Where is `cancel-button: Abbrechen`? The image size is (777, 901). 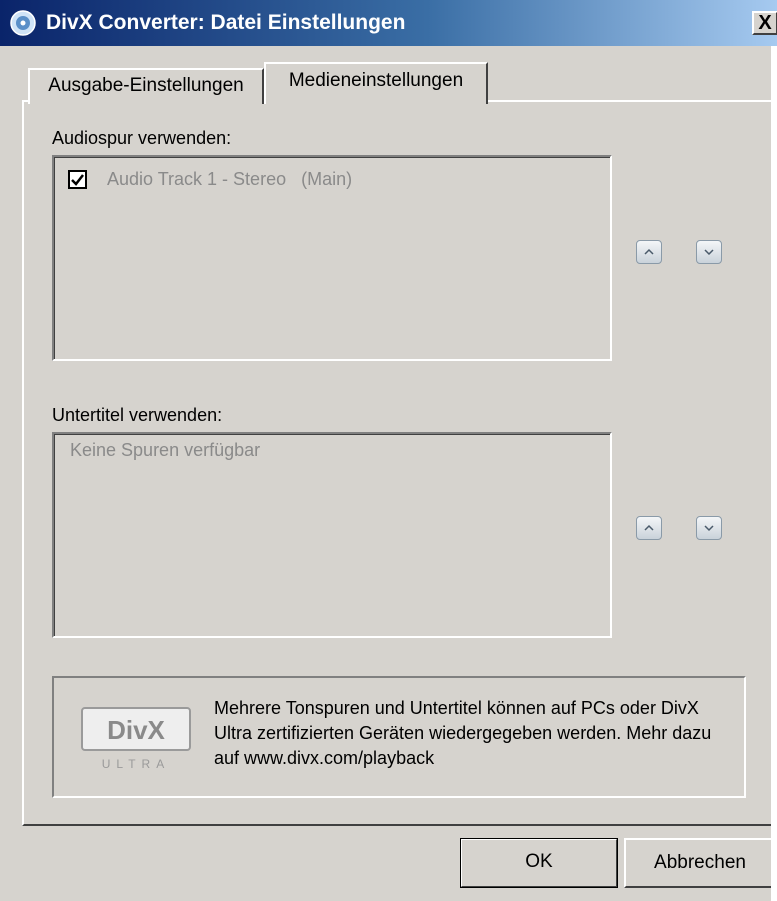
cancel-button: Abbrechen is located at coordinates (700, 863).